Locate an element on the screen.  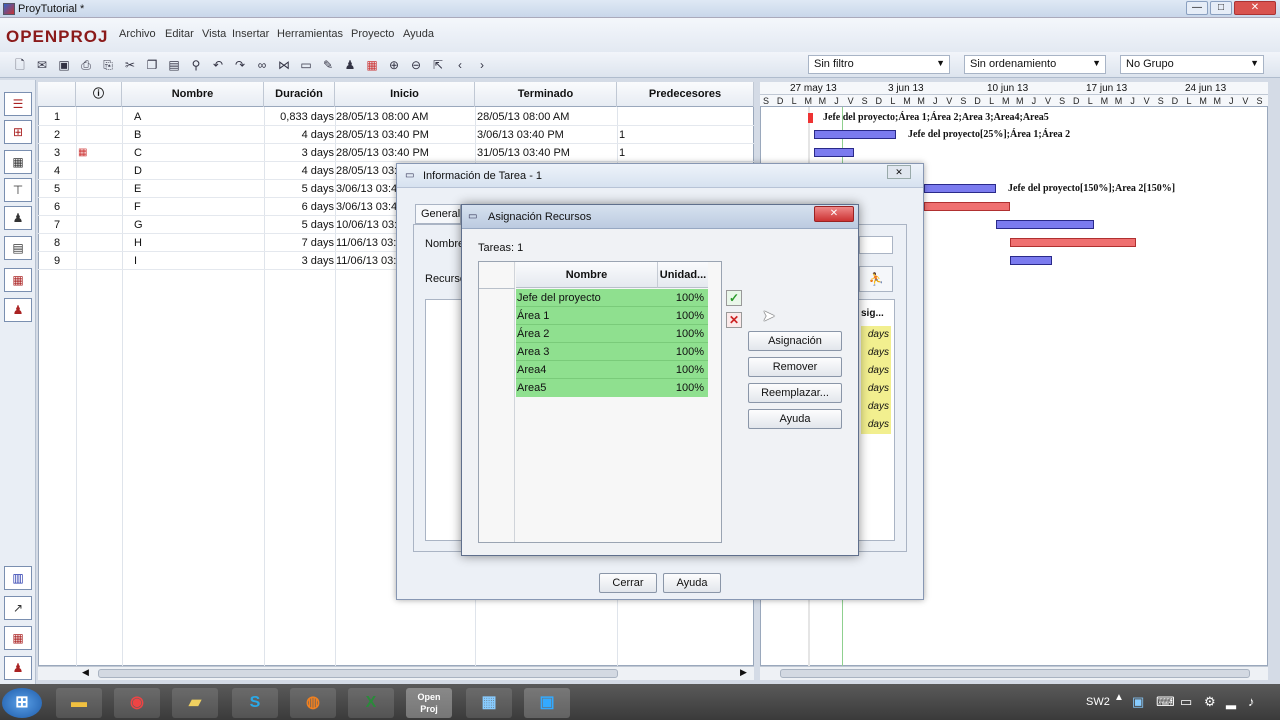
task-info-icon: ▭ is located at coordinates (306, 65).